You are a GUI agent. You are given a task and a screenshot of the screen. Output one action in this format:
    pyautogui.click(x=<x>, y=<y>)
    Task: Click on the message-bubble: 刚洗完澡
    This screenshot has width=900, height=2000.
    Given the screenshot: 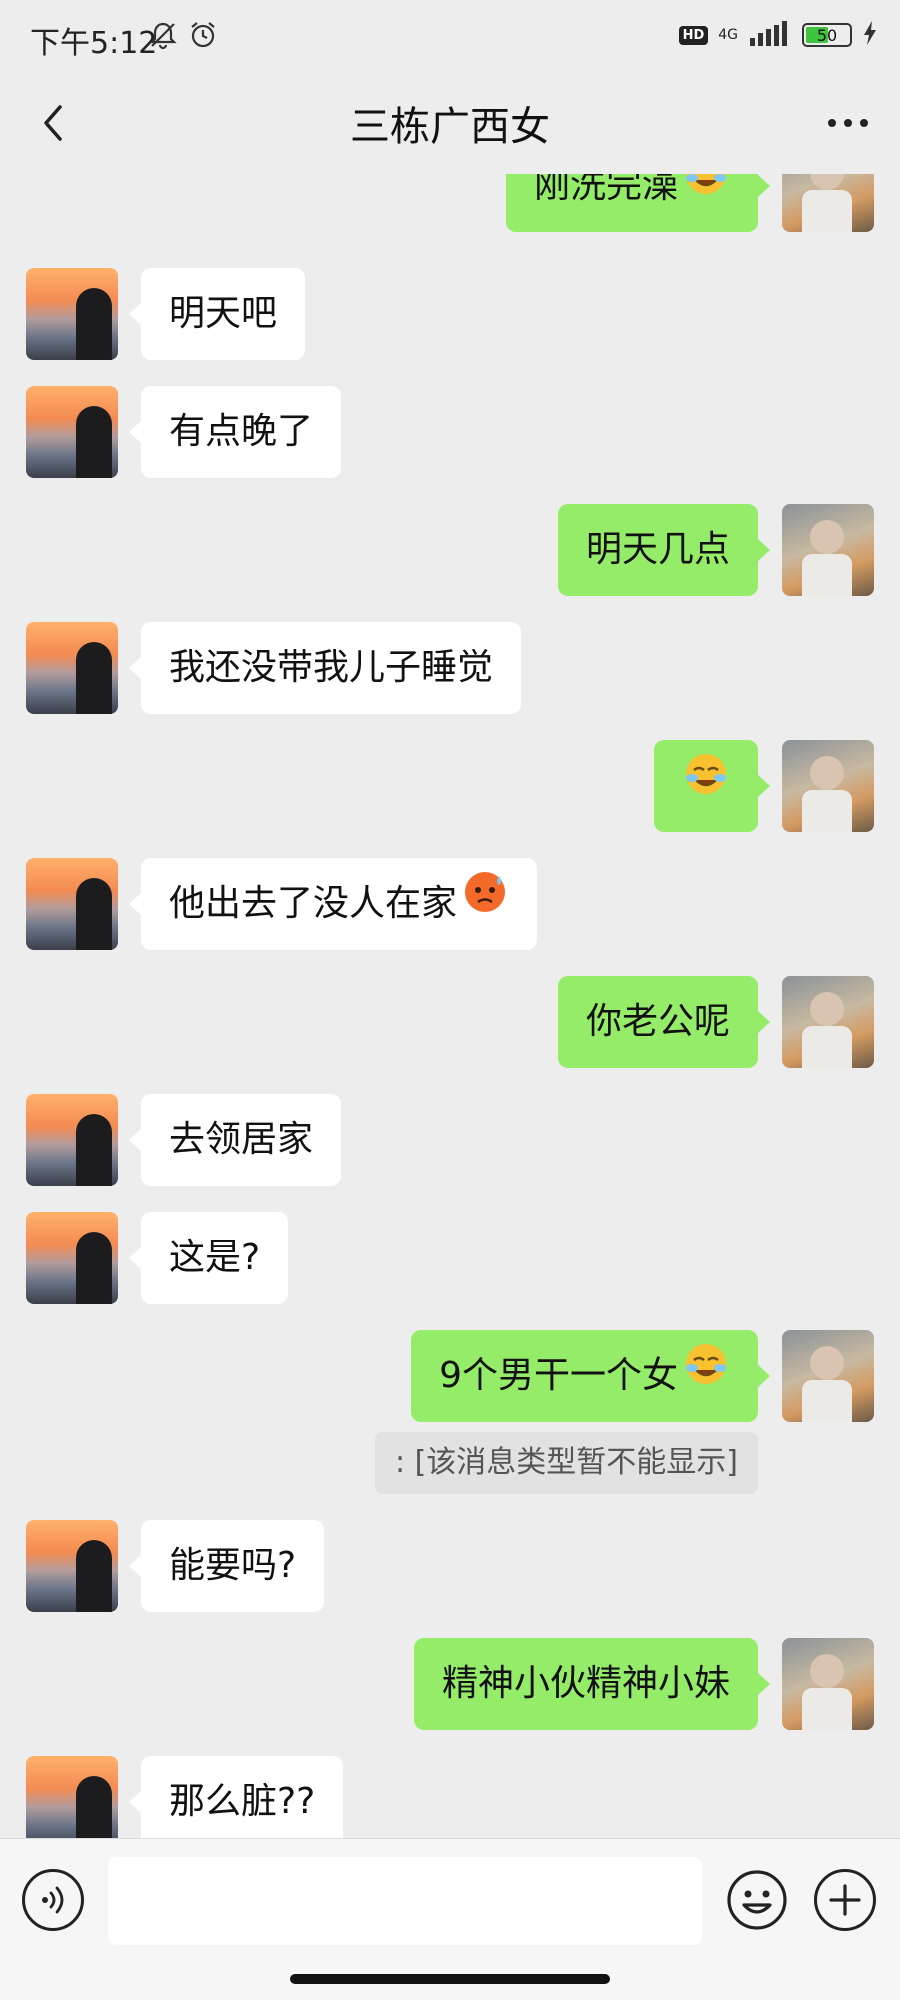 What is the action you would take?
    pyautogui.click(x=638, y=203)
    